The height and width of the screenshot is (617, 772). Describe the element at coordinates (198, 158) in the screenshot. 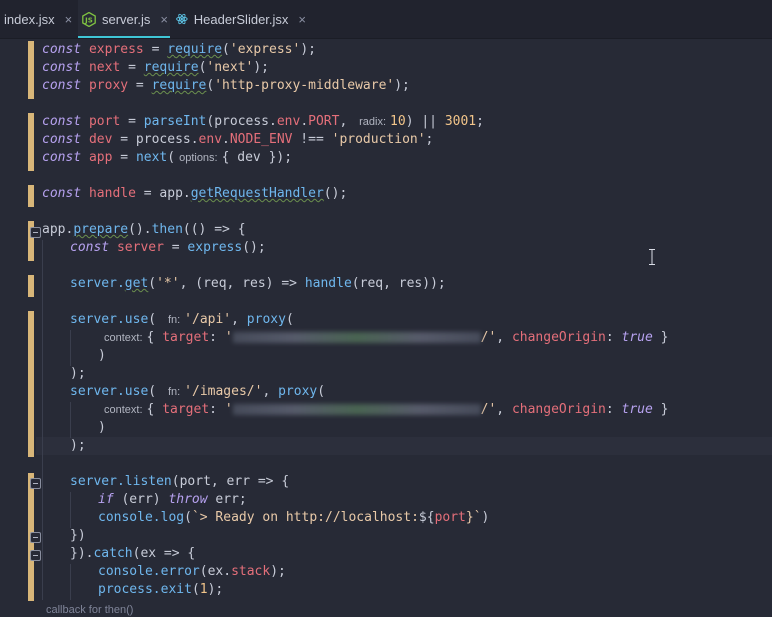

I see `parameter-hint: options:` at that location.